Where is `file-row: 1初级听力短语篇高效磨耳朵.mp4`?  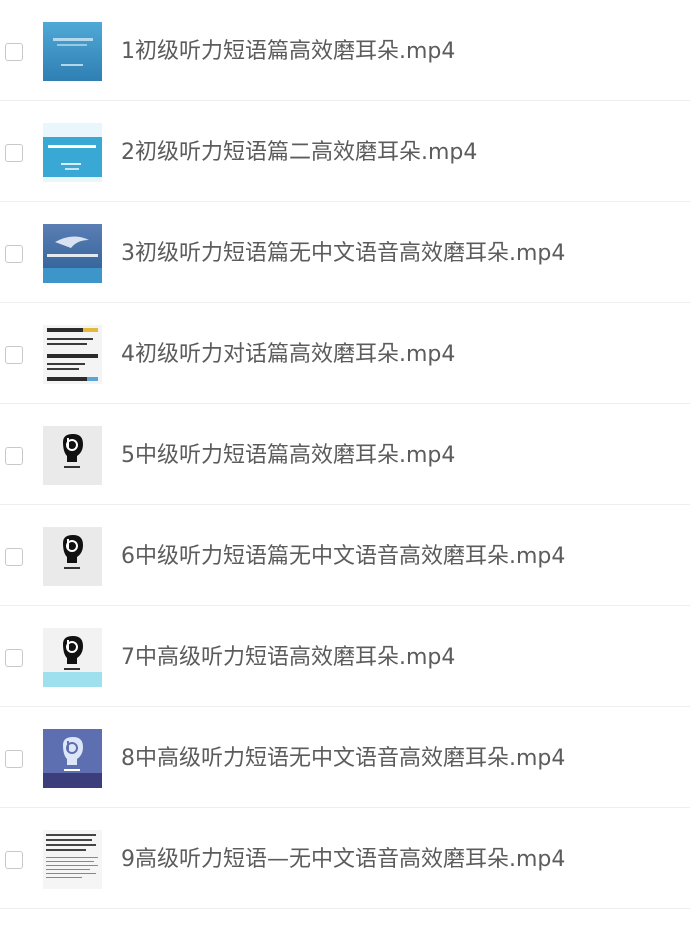
file-row: 1初级听力短语篇高效磨耳朵.mp4 is located at coordinates (345, 50).